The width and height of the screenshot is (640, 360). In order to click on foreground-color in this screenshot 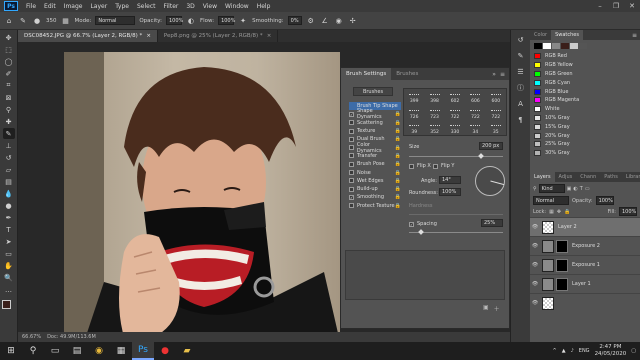, I will do `click(6, 304)`.